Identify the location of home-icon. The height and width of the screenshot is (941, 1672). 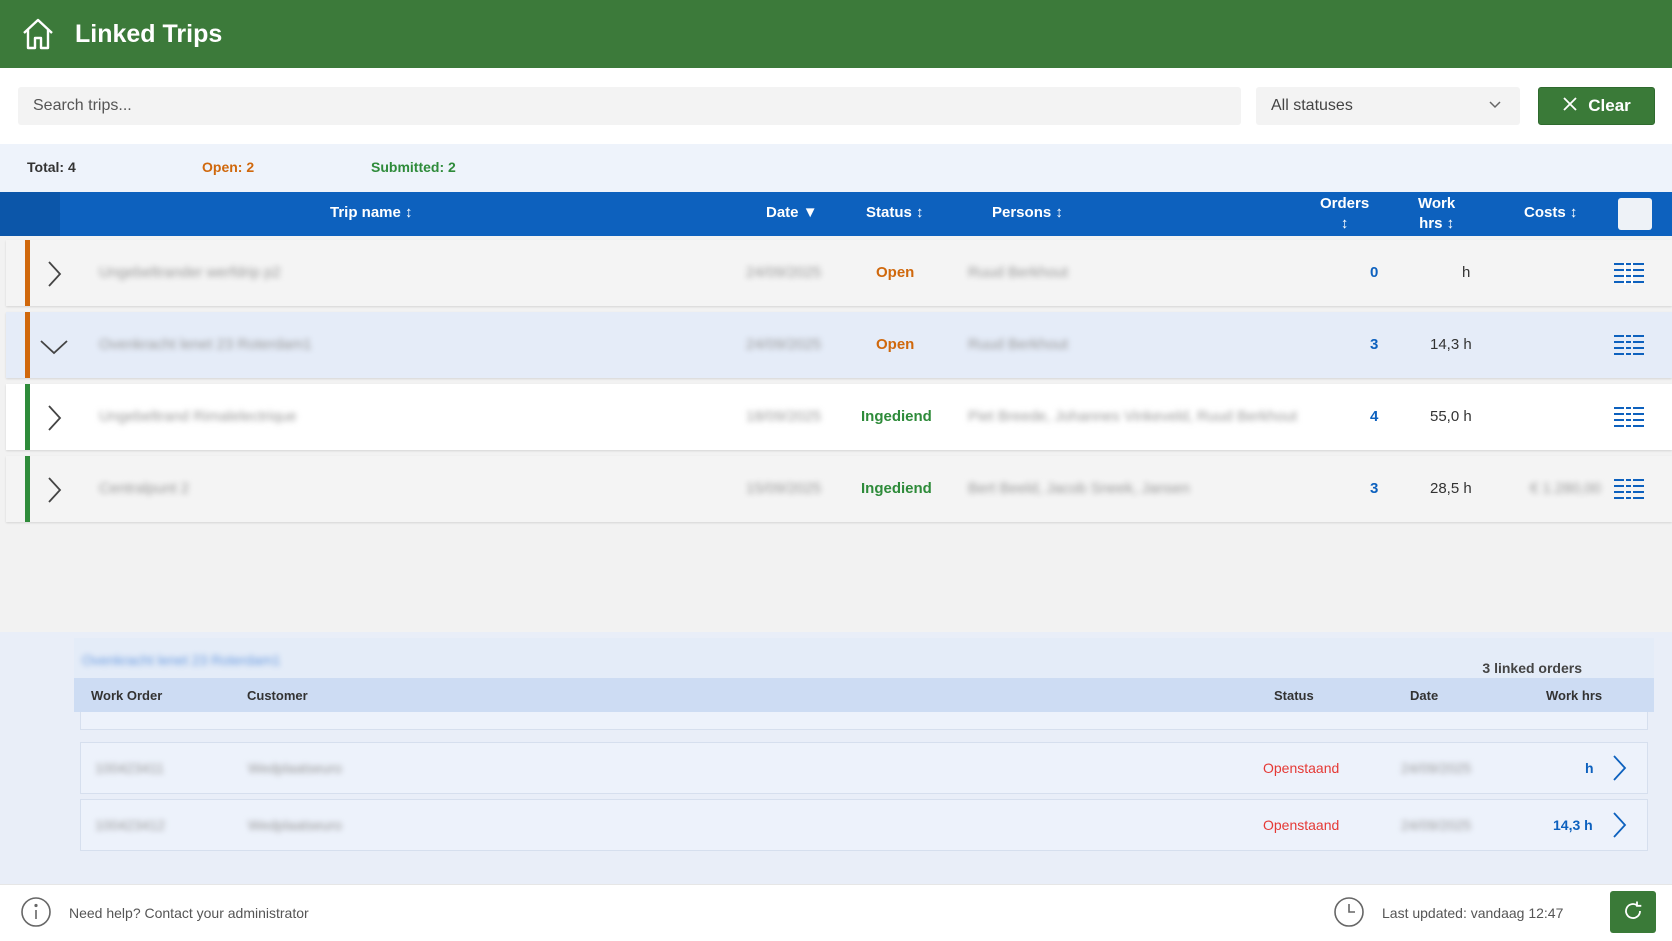
(38, 34).